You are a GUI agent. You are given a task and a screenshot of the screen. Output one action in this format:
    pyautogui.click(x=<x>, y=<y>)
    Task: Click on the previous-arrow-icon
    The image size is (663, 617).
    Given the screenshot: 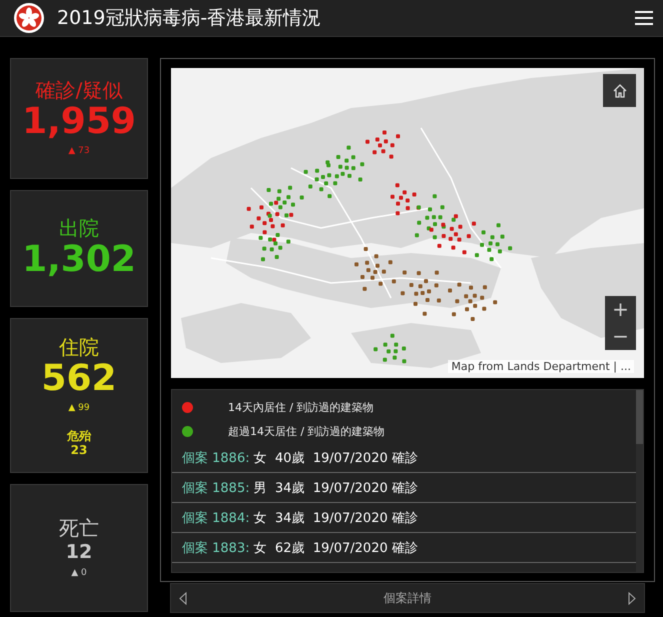 What is the action you would take?
    pyautogui.click(x=183, y=598)
    